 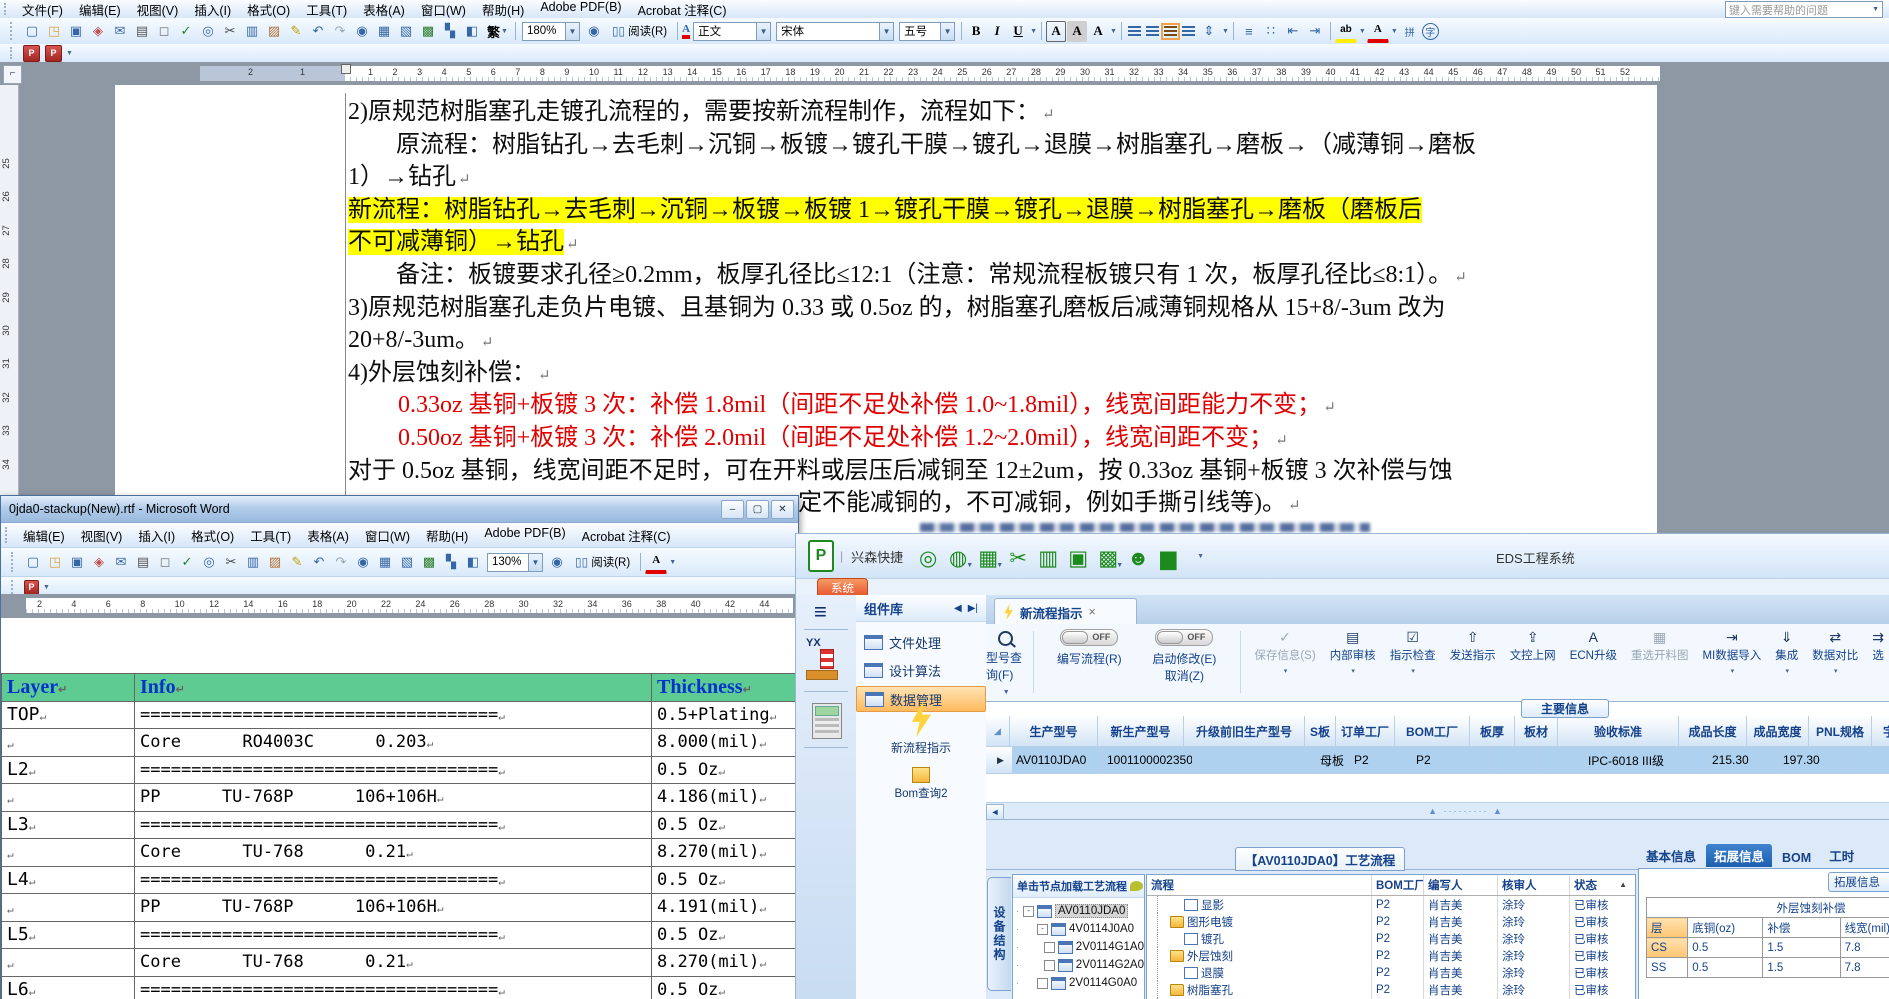 I want to click on indent-marker, so click(x=346, y=69).